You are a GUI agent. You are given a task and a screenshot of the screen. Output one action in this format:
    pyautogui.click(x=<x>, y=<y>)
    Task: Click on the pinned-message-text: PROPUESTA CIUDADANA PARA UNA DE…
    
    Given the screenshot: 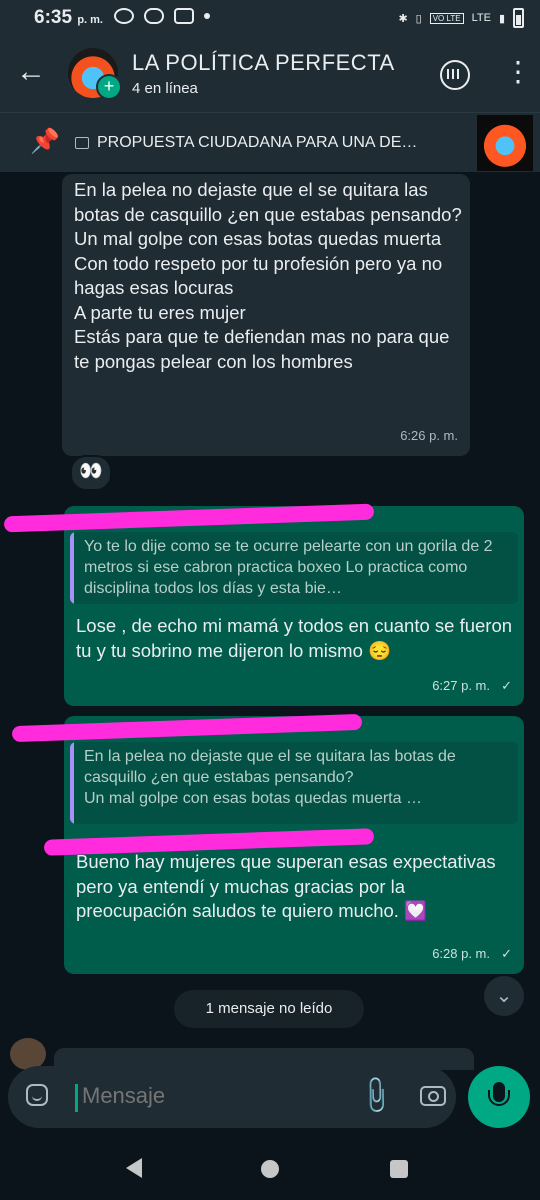 What is the action you would take?
    pyautogui.click(x=257, y=142)
    